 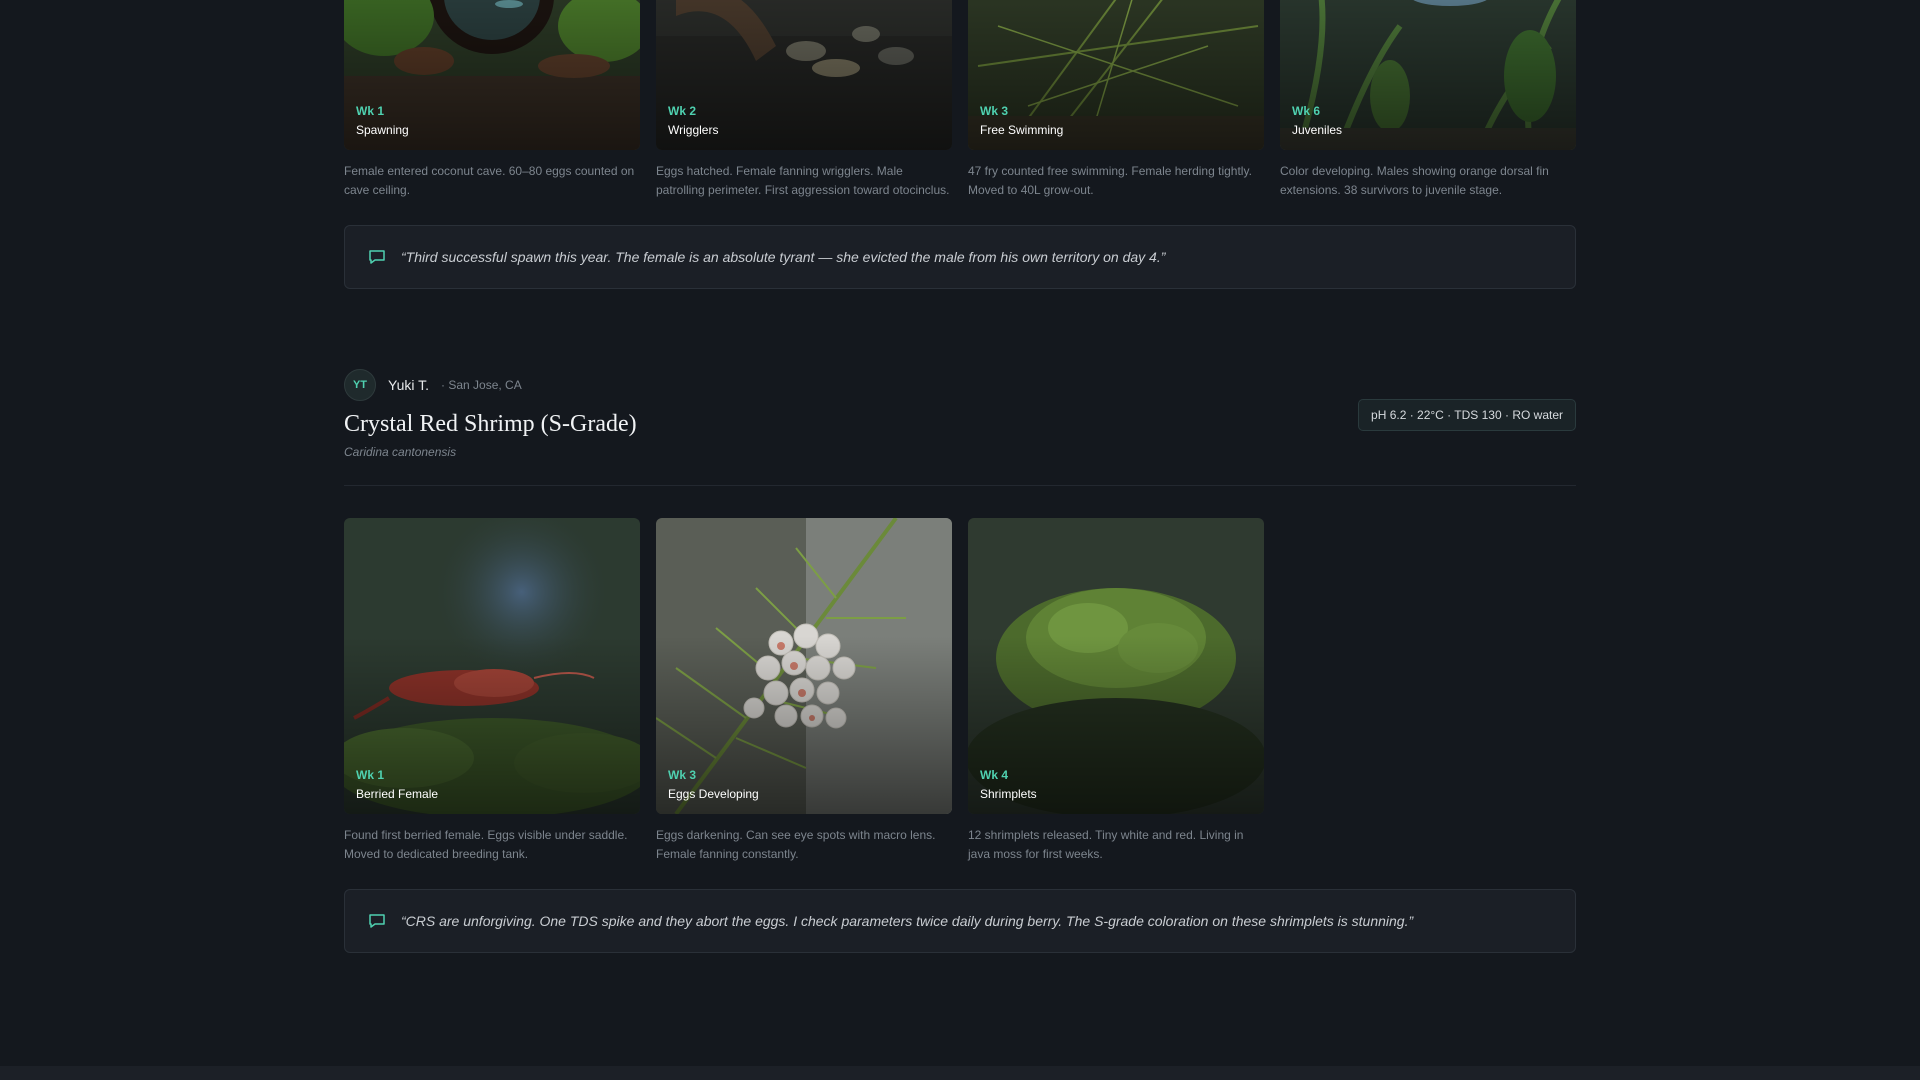 What do you see at coordinates (693, 130) in the screenshot?
I see `stage-name: Wrigglers` at bounding box center [693, 130].